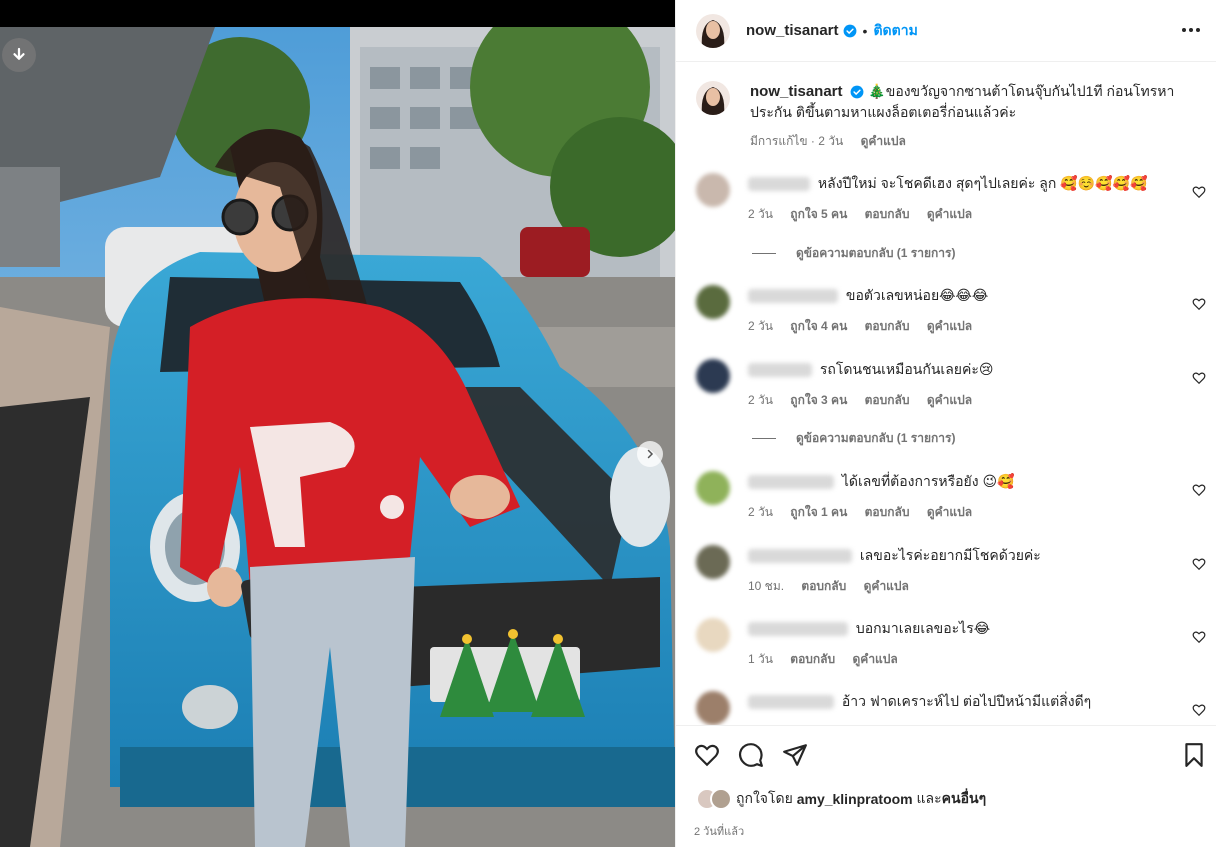  I want to click on comment-text: เลขอะไรค่ะอยากมีโชคด้วยค่ะ, so click(950, 555).